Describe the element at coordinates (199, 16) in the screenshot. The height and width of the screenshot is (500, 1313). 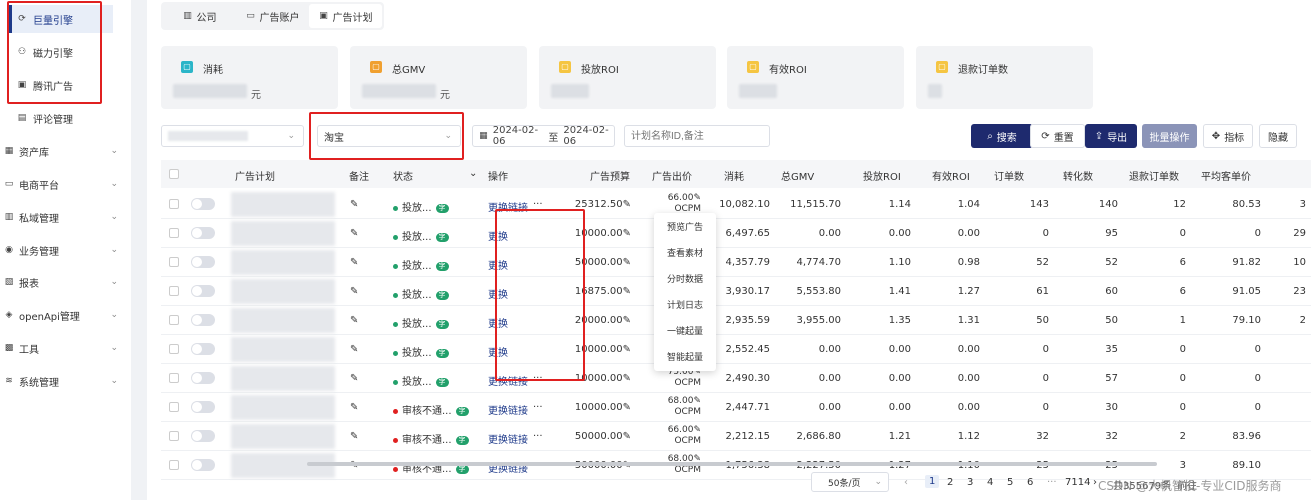
I see `tab-company: ▥ 公司` at that location.